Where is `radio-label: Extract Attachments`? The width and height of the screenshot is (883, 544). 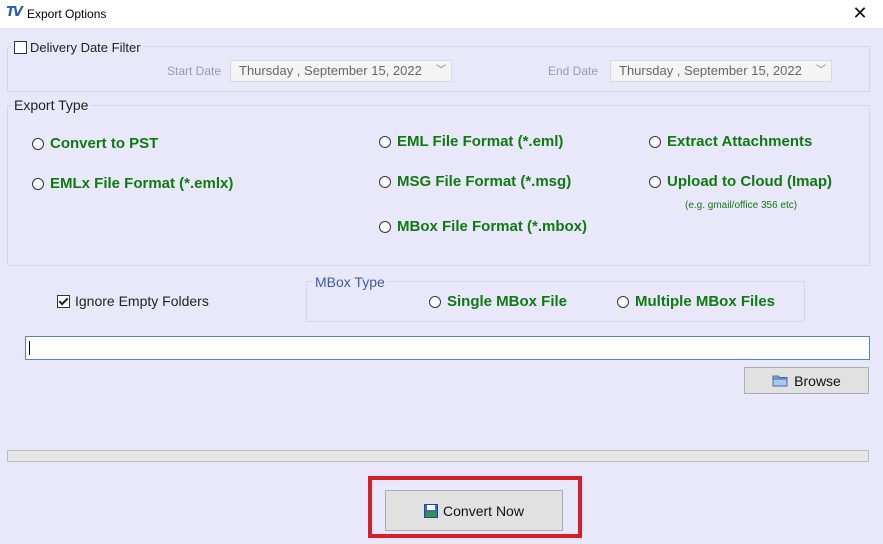
radio-label: Extract Attachments is located at coordinates (740, 141).